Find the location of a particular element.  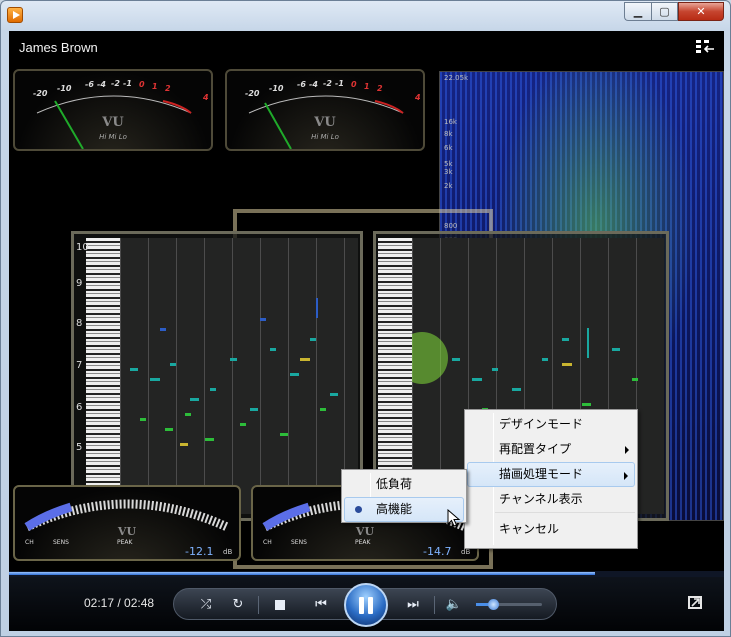

expand-arrow-icon is located at coordinates (695, 602).